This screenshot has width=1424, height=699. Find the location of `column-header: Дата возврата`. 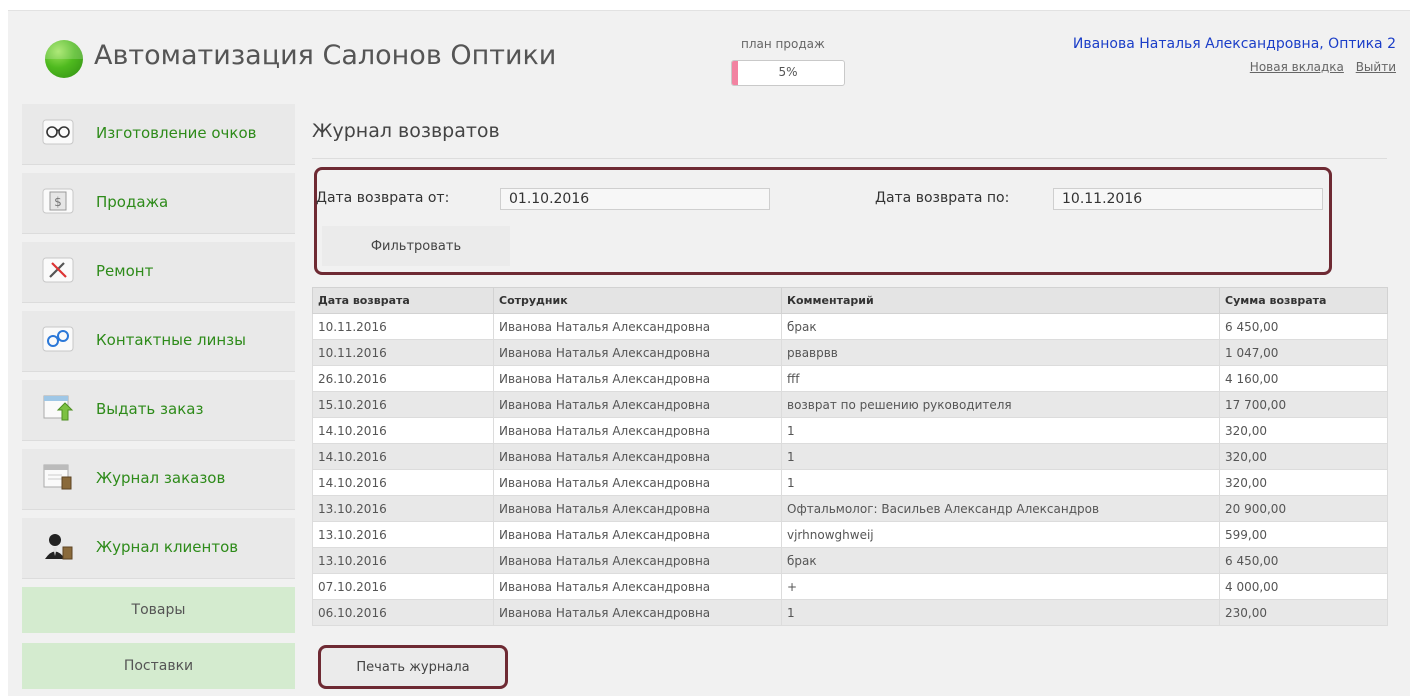

column-header: Дата возврата is located at coordinates (403, 300).